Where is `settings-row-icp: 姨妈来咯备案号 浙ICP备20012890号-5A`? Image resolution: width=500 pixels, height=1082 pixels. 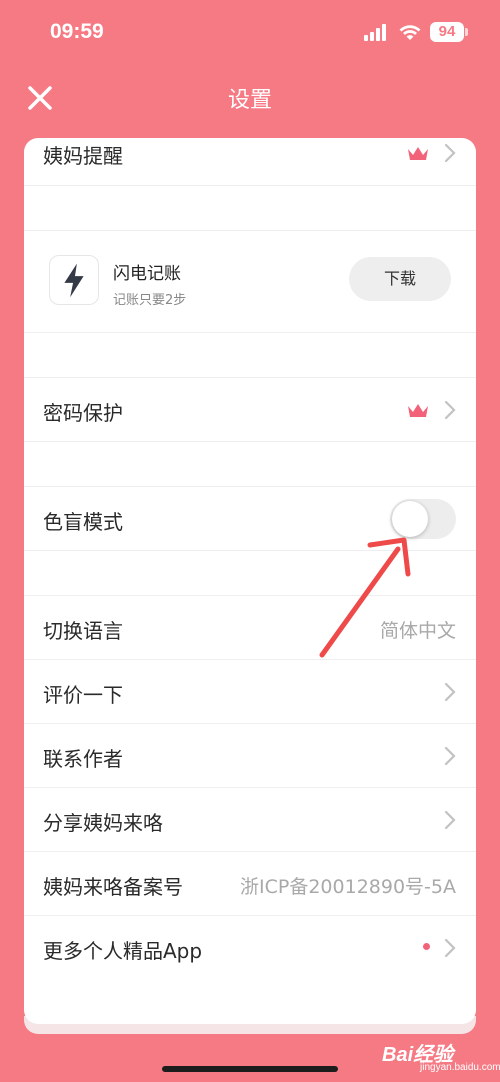
settings-row-icp: 姨妈来咯备案号 浙ICP备20012890号-5A is located at coordinates (250, 884).